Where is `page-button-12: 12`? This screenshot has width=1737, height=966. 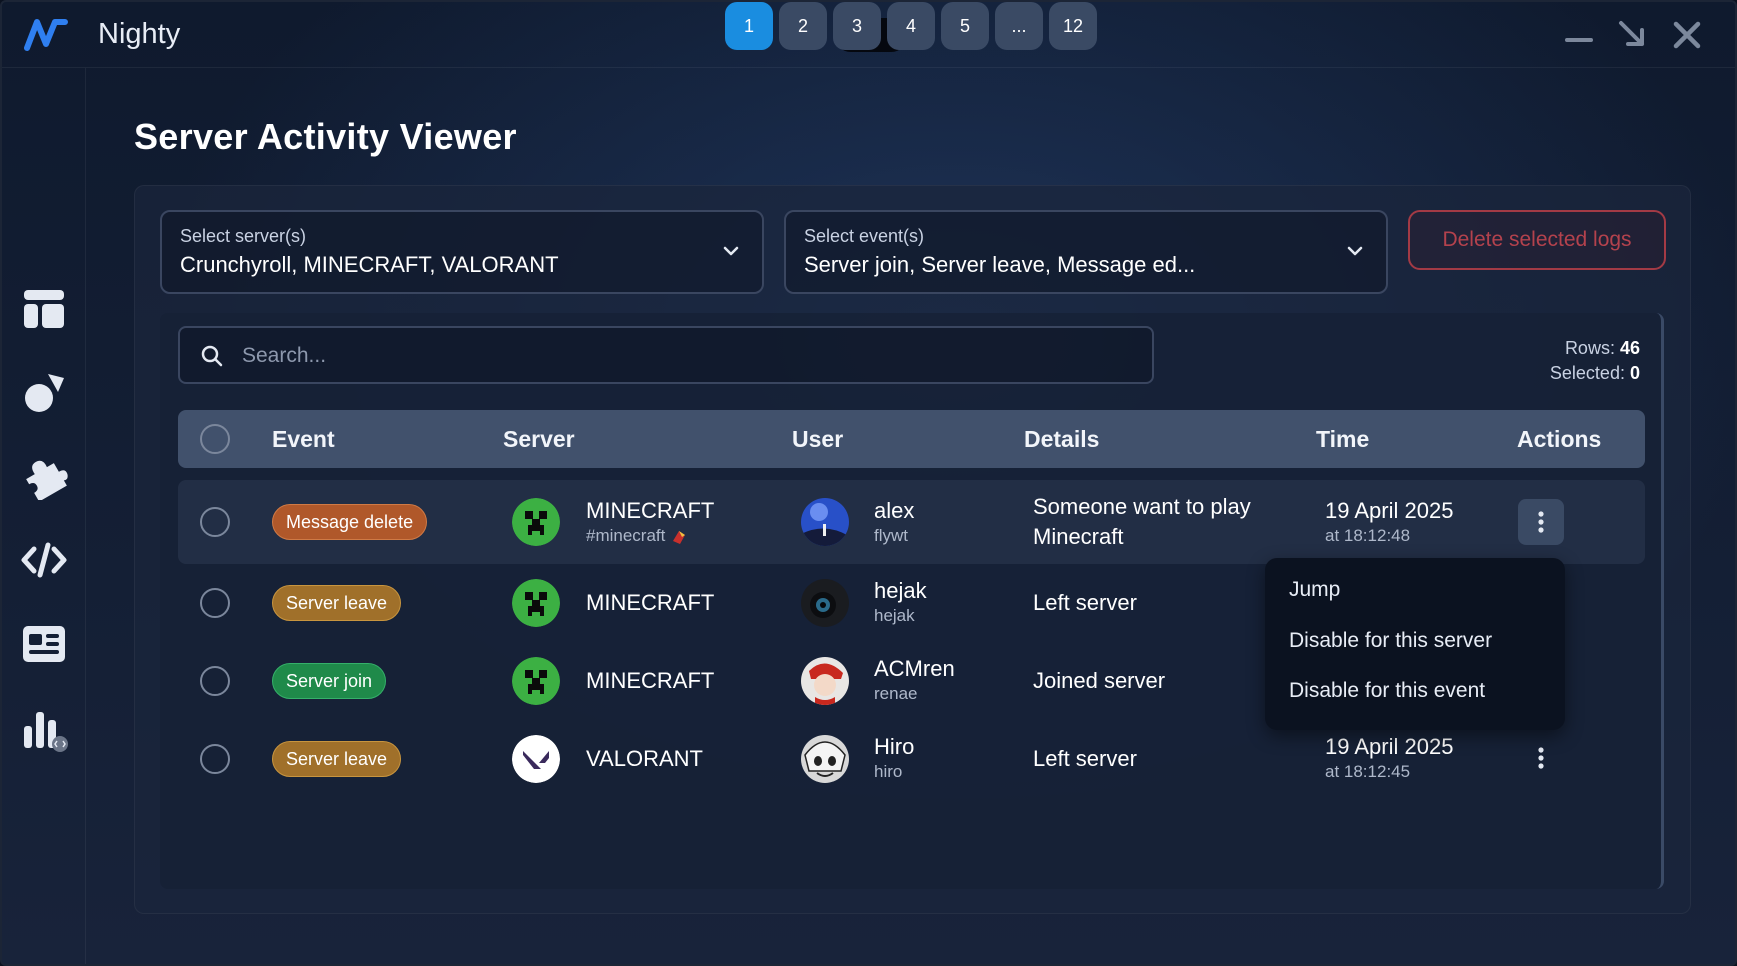 page-button-12: 12 is located at coordinates (1073, 26).